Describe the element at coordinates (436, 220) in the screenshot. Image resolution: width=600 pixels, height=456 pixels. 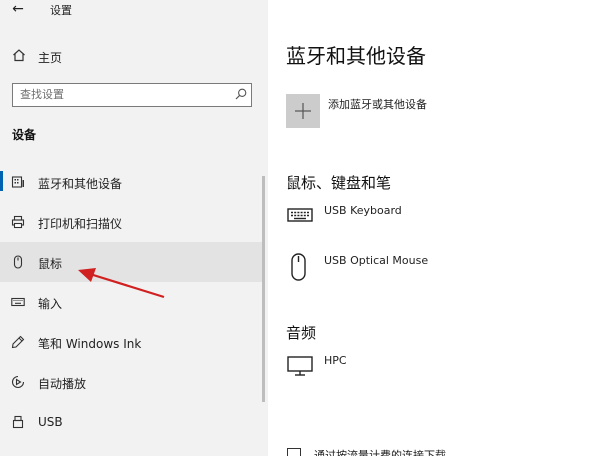
I see `device-usb-keyboard: USB Keyboard` at that location.